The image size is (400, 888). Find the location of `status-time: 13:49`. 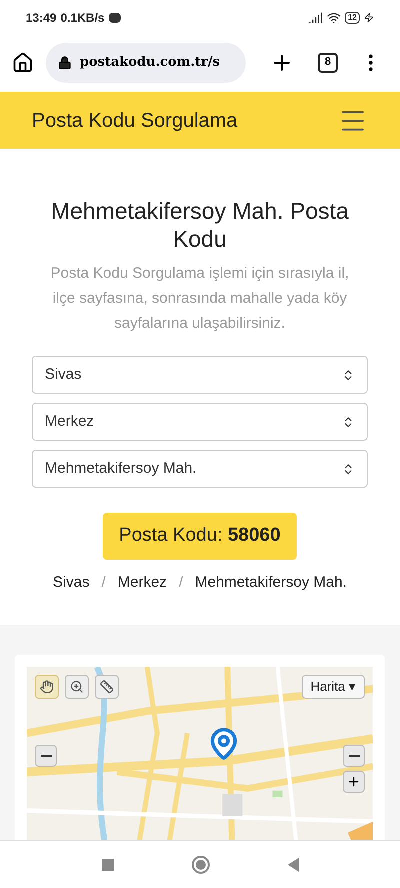

status-time: 13:49 is located at coordinates (41, 18).